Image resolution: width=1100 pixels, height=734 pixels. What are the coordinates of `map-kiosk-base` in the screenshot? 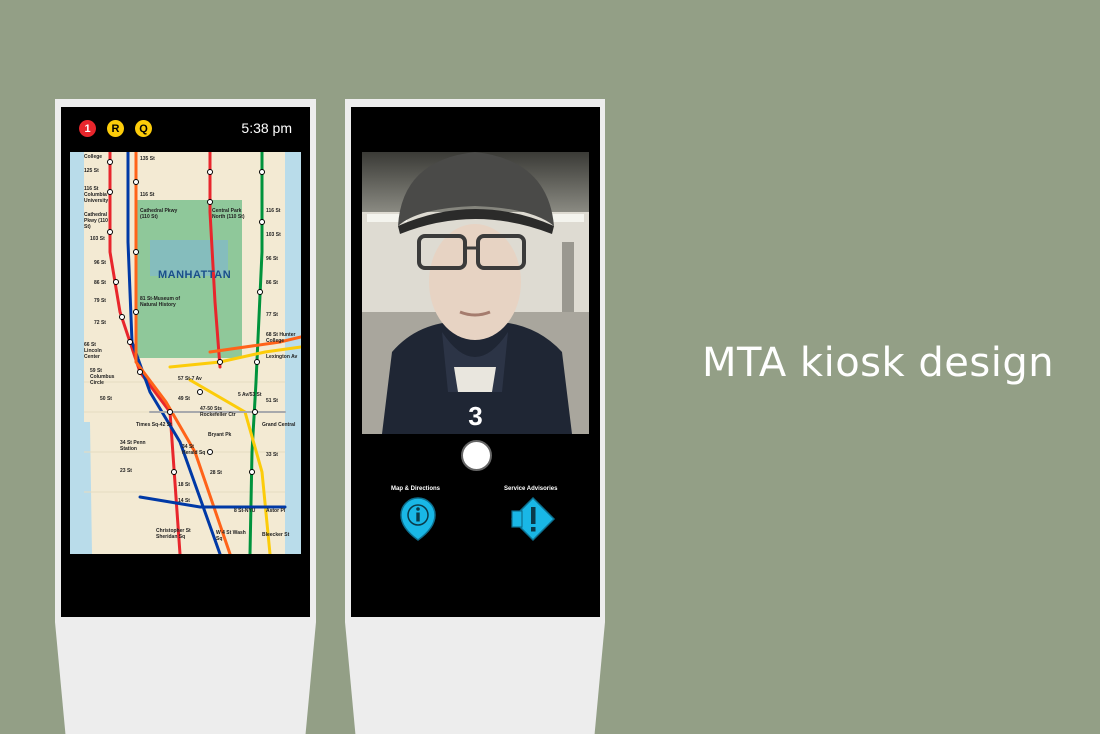 It's located at (185, 678).